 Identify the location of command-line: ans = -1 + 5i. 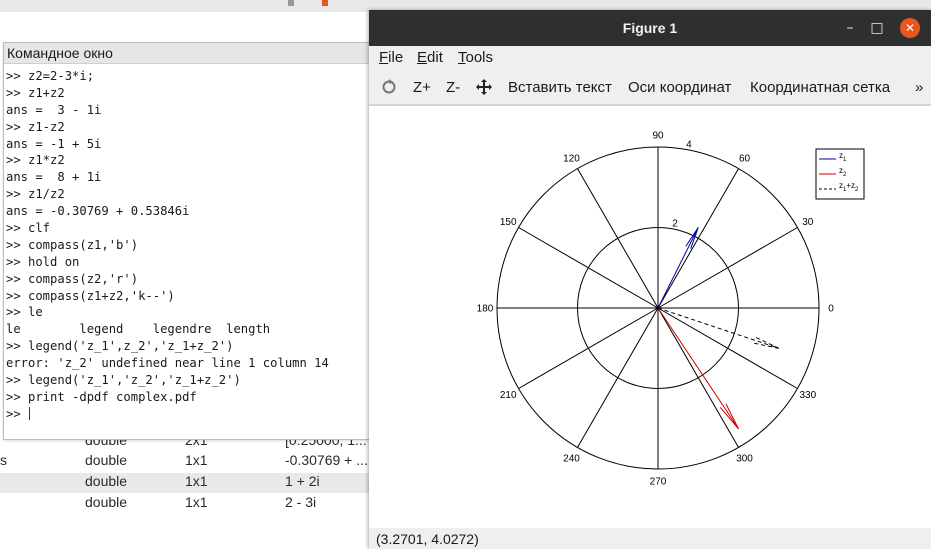
(54, 143).